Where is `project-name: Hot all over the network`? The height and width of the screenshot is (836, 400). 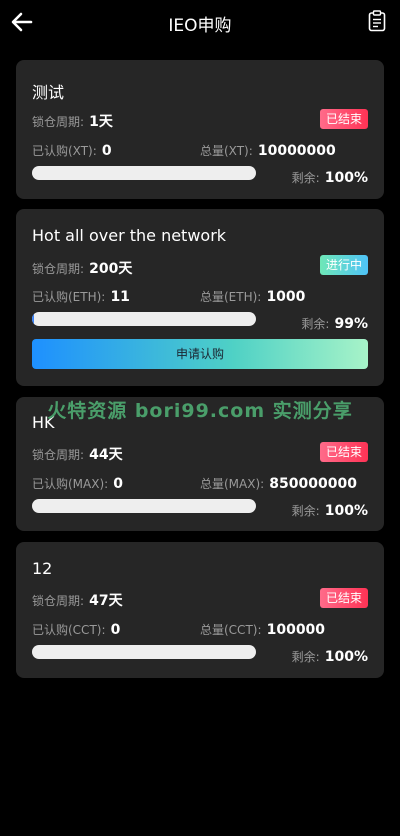 project-name: Hot all over the network is located at coordinates (129, 235).